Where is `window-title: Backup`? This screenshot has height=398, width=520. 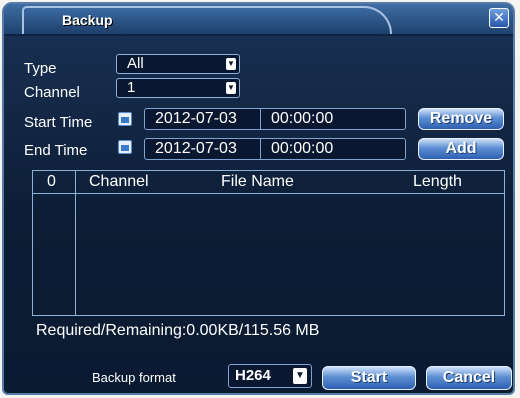
window-title: Backup is located at coordinates (87, 20).